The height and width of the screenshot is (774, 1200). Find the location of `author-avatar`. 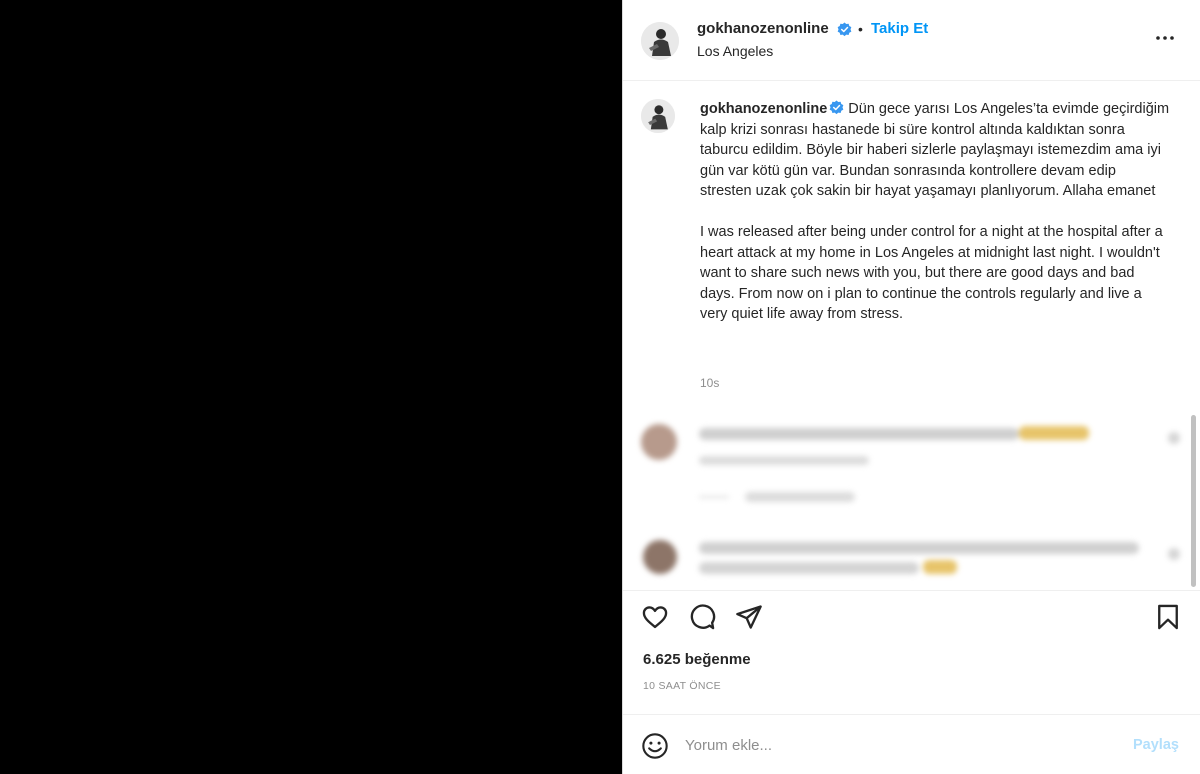

author-avatar is located at coordinates (660, 41).